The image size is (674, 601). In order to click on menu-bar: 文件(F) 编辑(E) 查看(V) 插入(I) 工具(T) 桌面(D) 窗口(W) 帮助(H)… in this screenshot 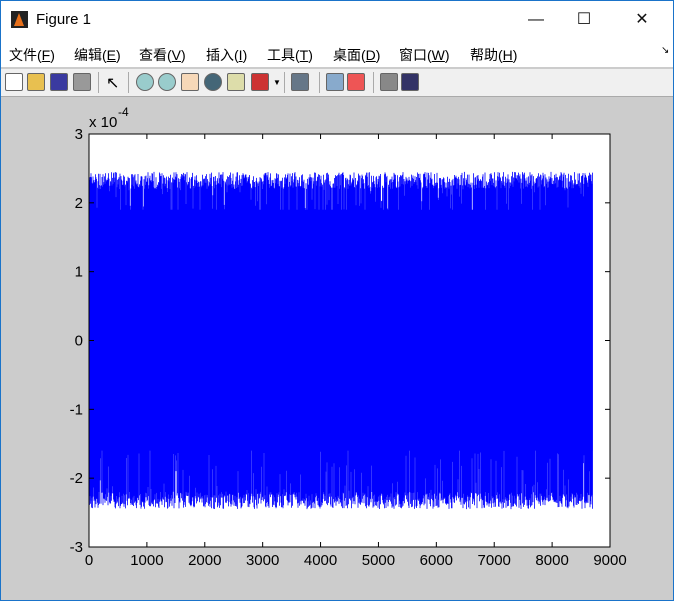, I will do `click(337, 53)`.